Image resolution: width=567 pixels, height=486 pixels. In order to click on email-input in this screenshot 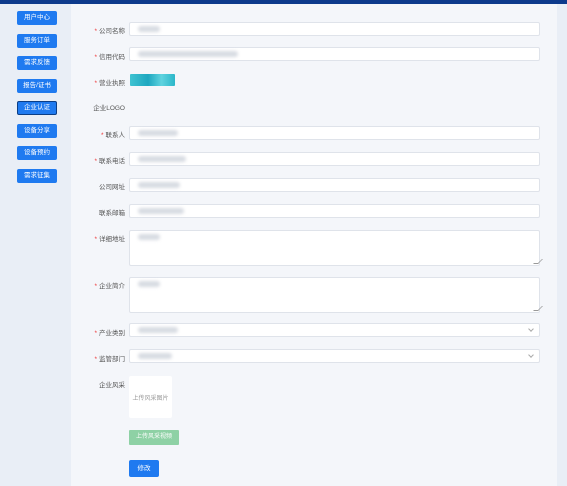, I will do `click(334, 211)`.